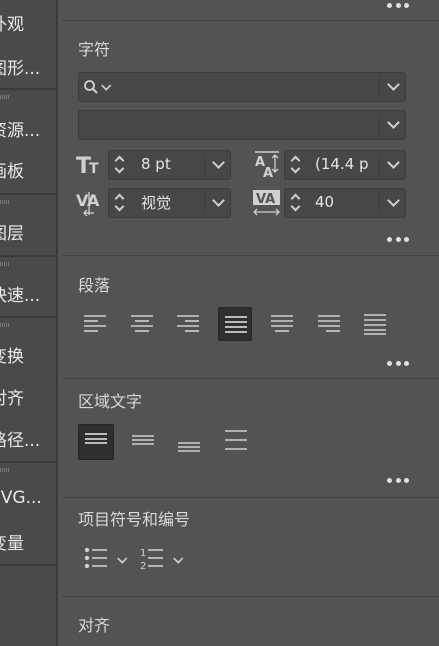  I want to click on align-left-button, so click(95, 324).